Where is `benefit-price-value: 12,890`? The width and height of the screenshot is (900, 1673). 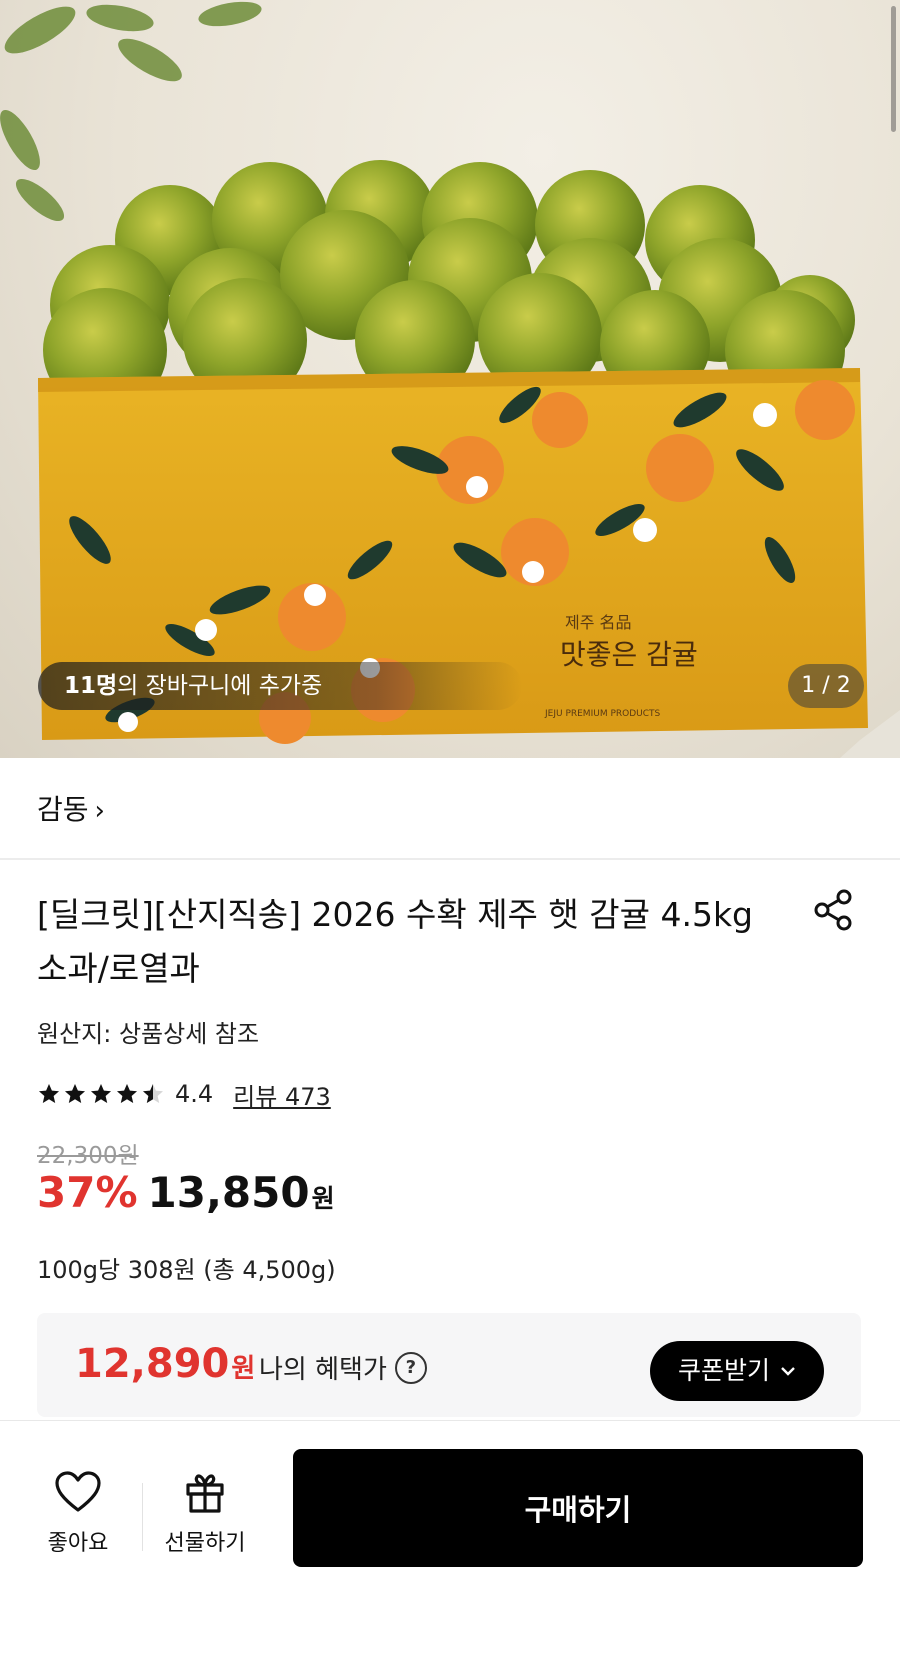
benefit-price-value: 12,890 is located at coordinates (152, 1364).